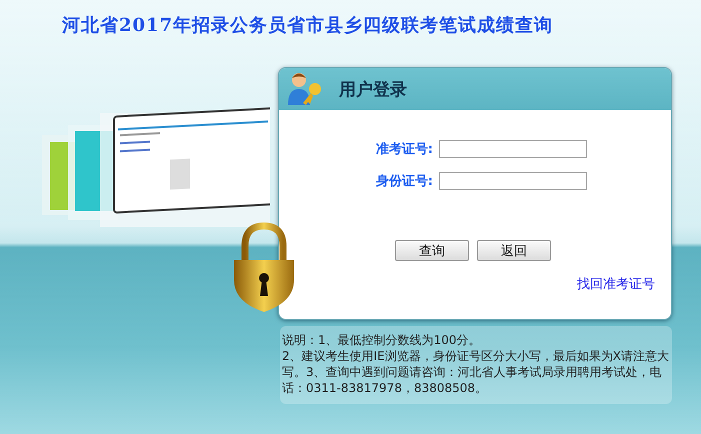  Describe the element at coordinates (307, 26) in the screenshot. I see `page-title: 河北省2017年招录公务员省市县乡四级联考笔试成绩查询` at that location.